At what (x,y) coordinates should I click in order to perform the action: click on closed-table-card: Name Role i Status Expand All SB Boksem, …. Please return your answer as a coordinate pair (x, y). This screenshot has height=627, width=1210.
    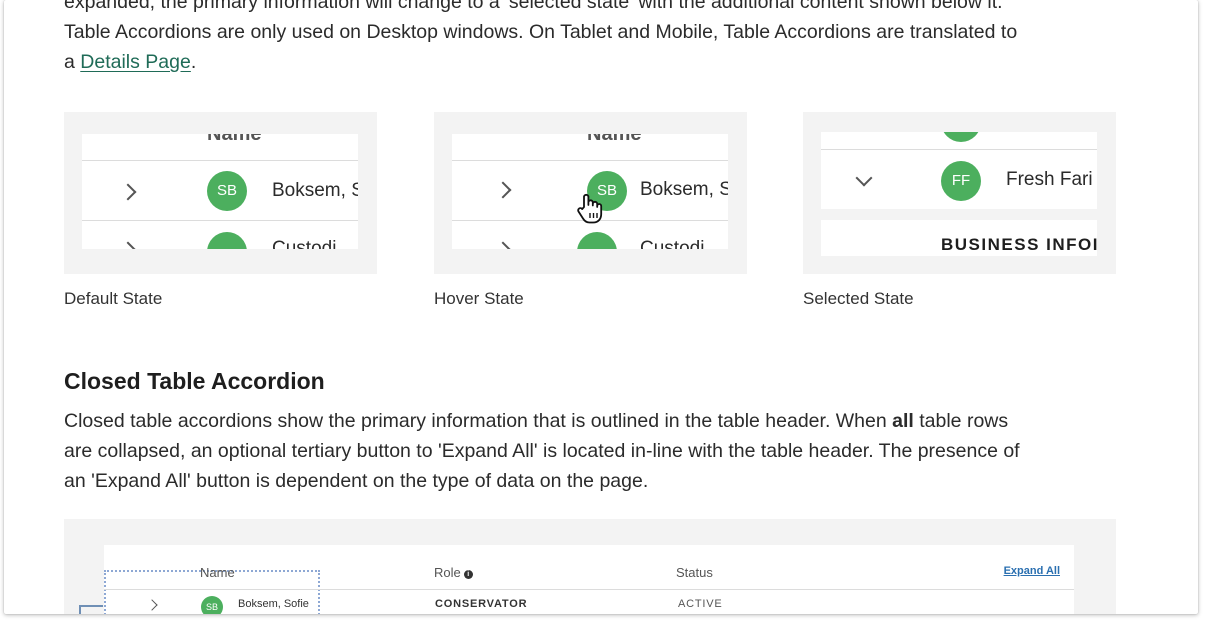
    Looking at the image, I should click on (576, 579).